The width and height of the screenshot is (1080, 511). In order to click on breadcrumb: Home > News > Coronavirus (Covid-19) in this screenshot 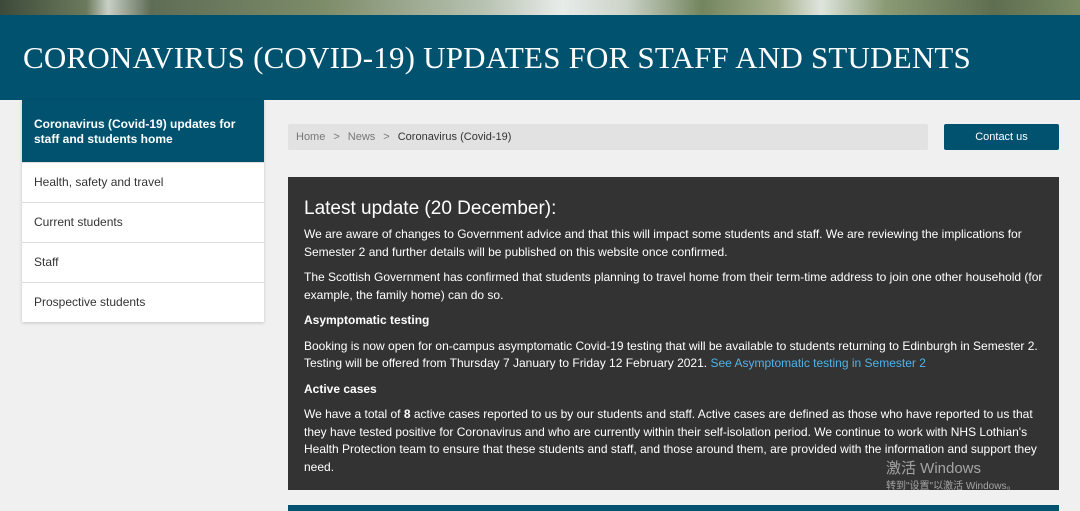, I will do `click(608, 137)`.